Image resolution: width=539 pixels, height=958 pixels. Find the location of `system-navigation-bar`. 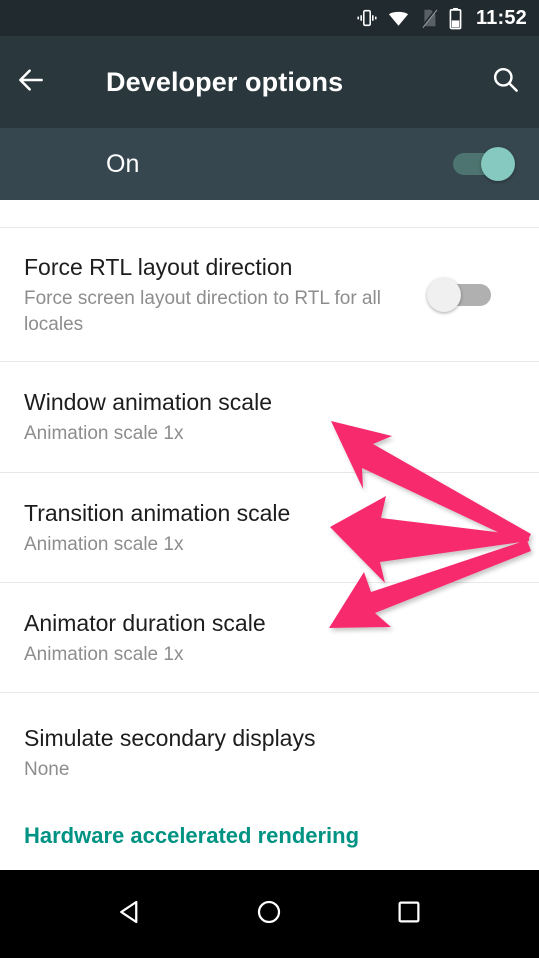

system-navigation-bar is located at coordinates (269, 914).